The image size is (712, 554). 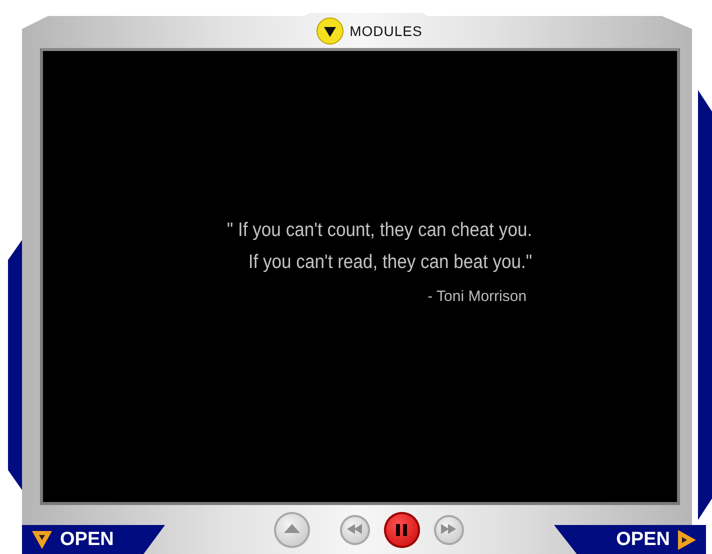 I want to click on pause-icon, so click(x=402, y=530).